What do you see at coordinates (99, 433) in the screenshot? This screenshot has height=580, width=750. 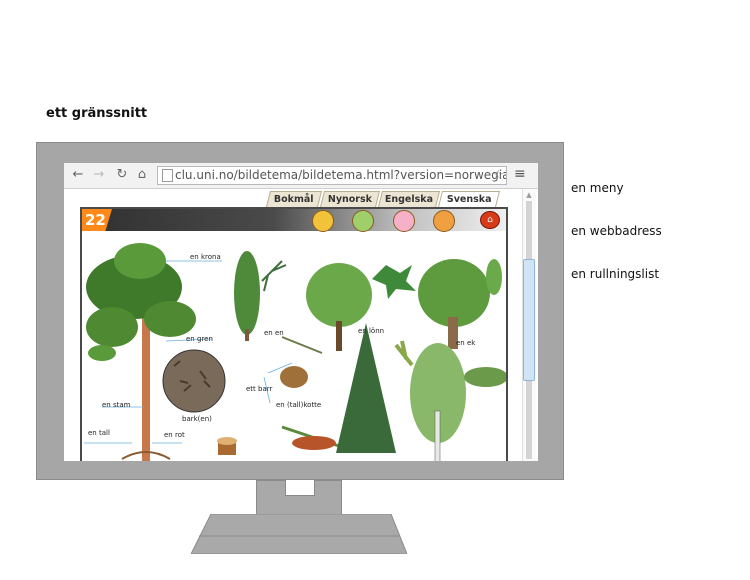 I see `label-tall: en tall` at bounding box center [99, 433].